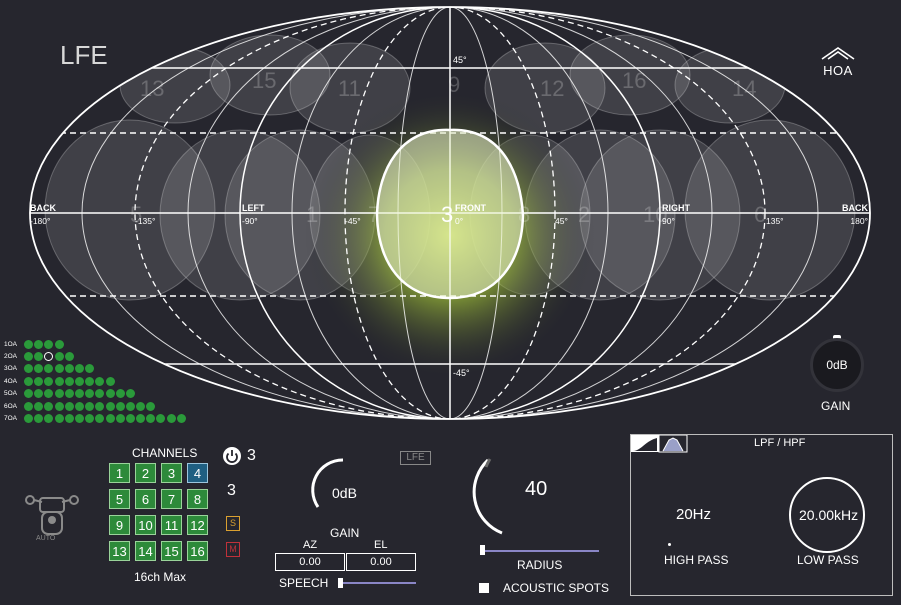 This screenshot has width=901, height=605. Describe the element at coordinates (95, 381) in the screenshot. I see `meter-row: 4OA` at that location.